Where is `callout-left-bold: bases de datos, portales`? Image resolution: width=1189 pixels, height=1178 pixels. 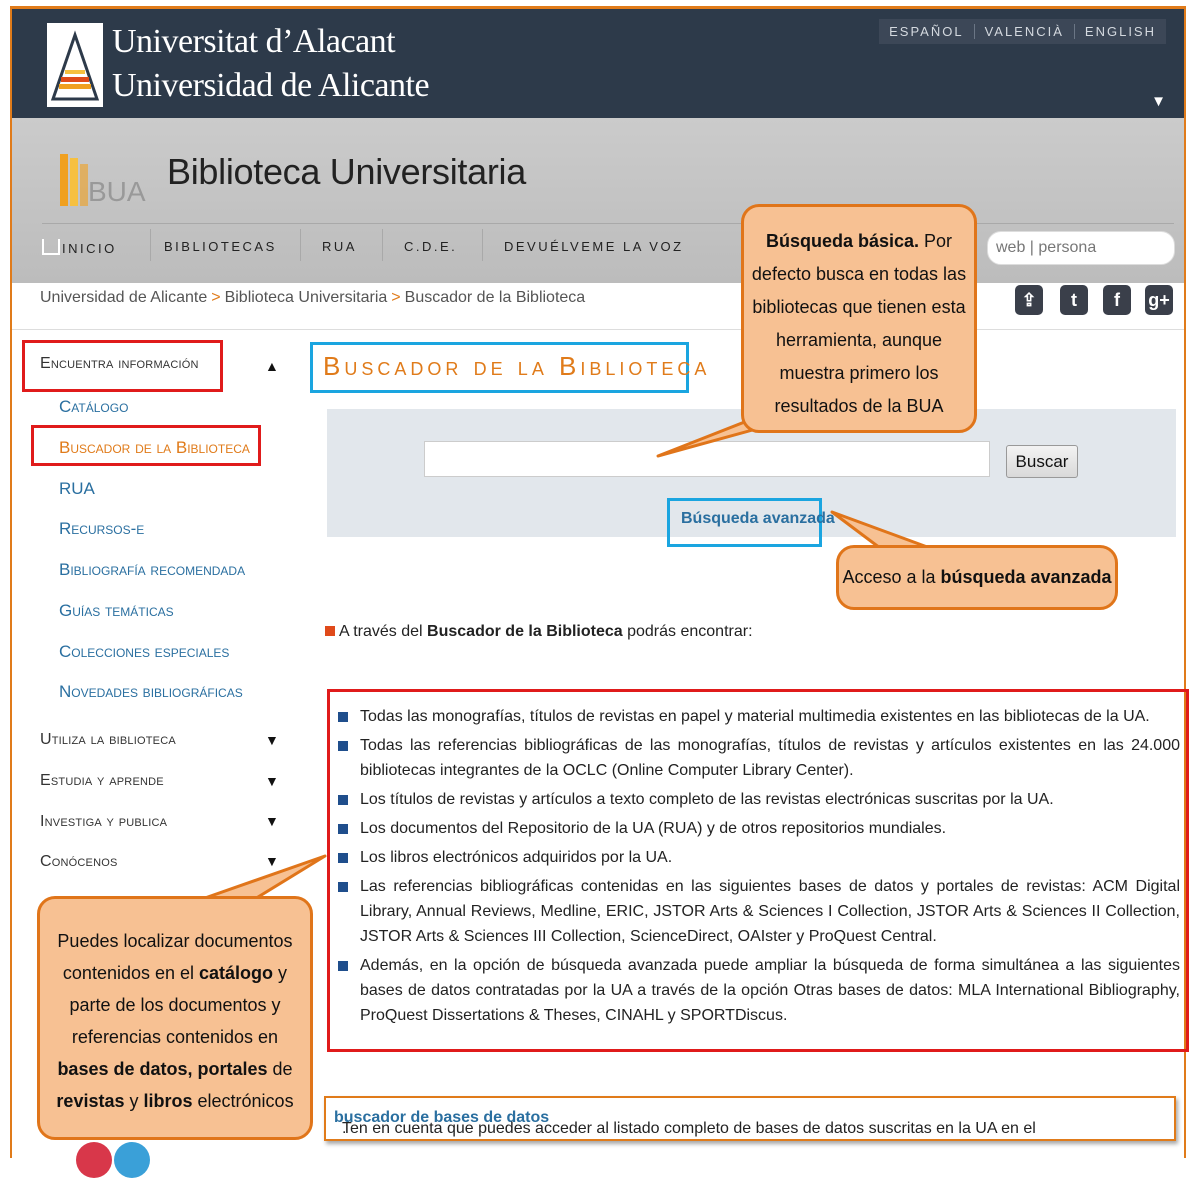
callout-left-bold: bases de datos, portales is located at coordinates (162, 1069).